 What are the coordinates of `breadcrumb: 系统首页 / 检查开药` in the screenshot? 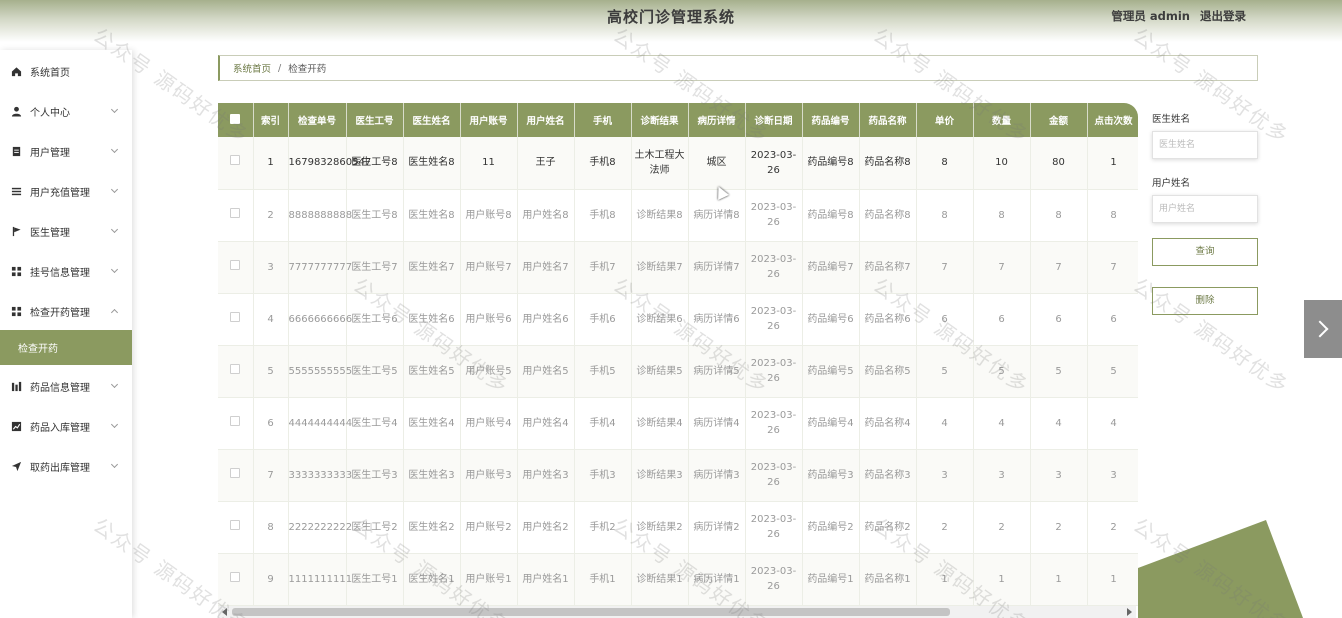 It's located at (738, 68).